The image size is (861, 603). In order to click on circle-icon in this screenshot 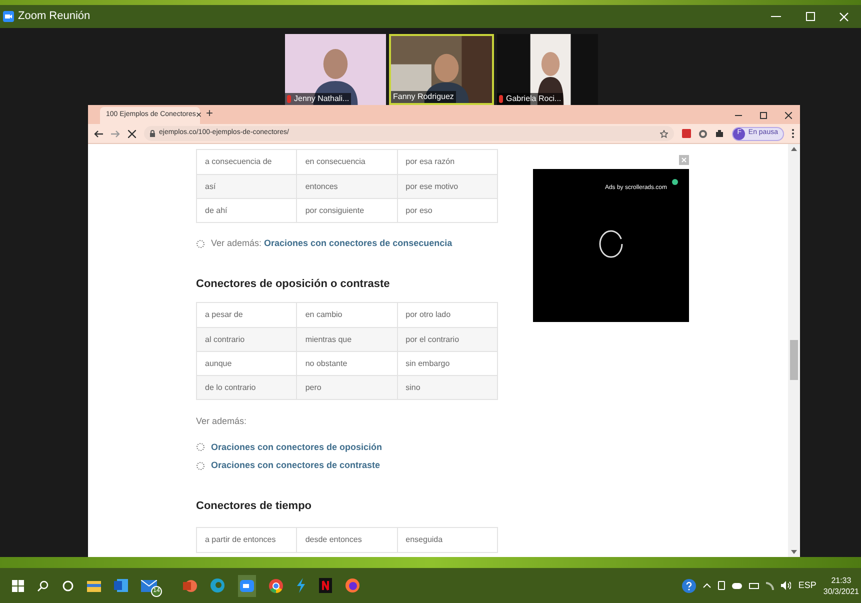, I will do `click(68, 586)`.